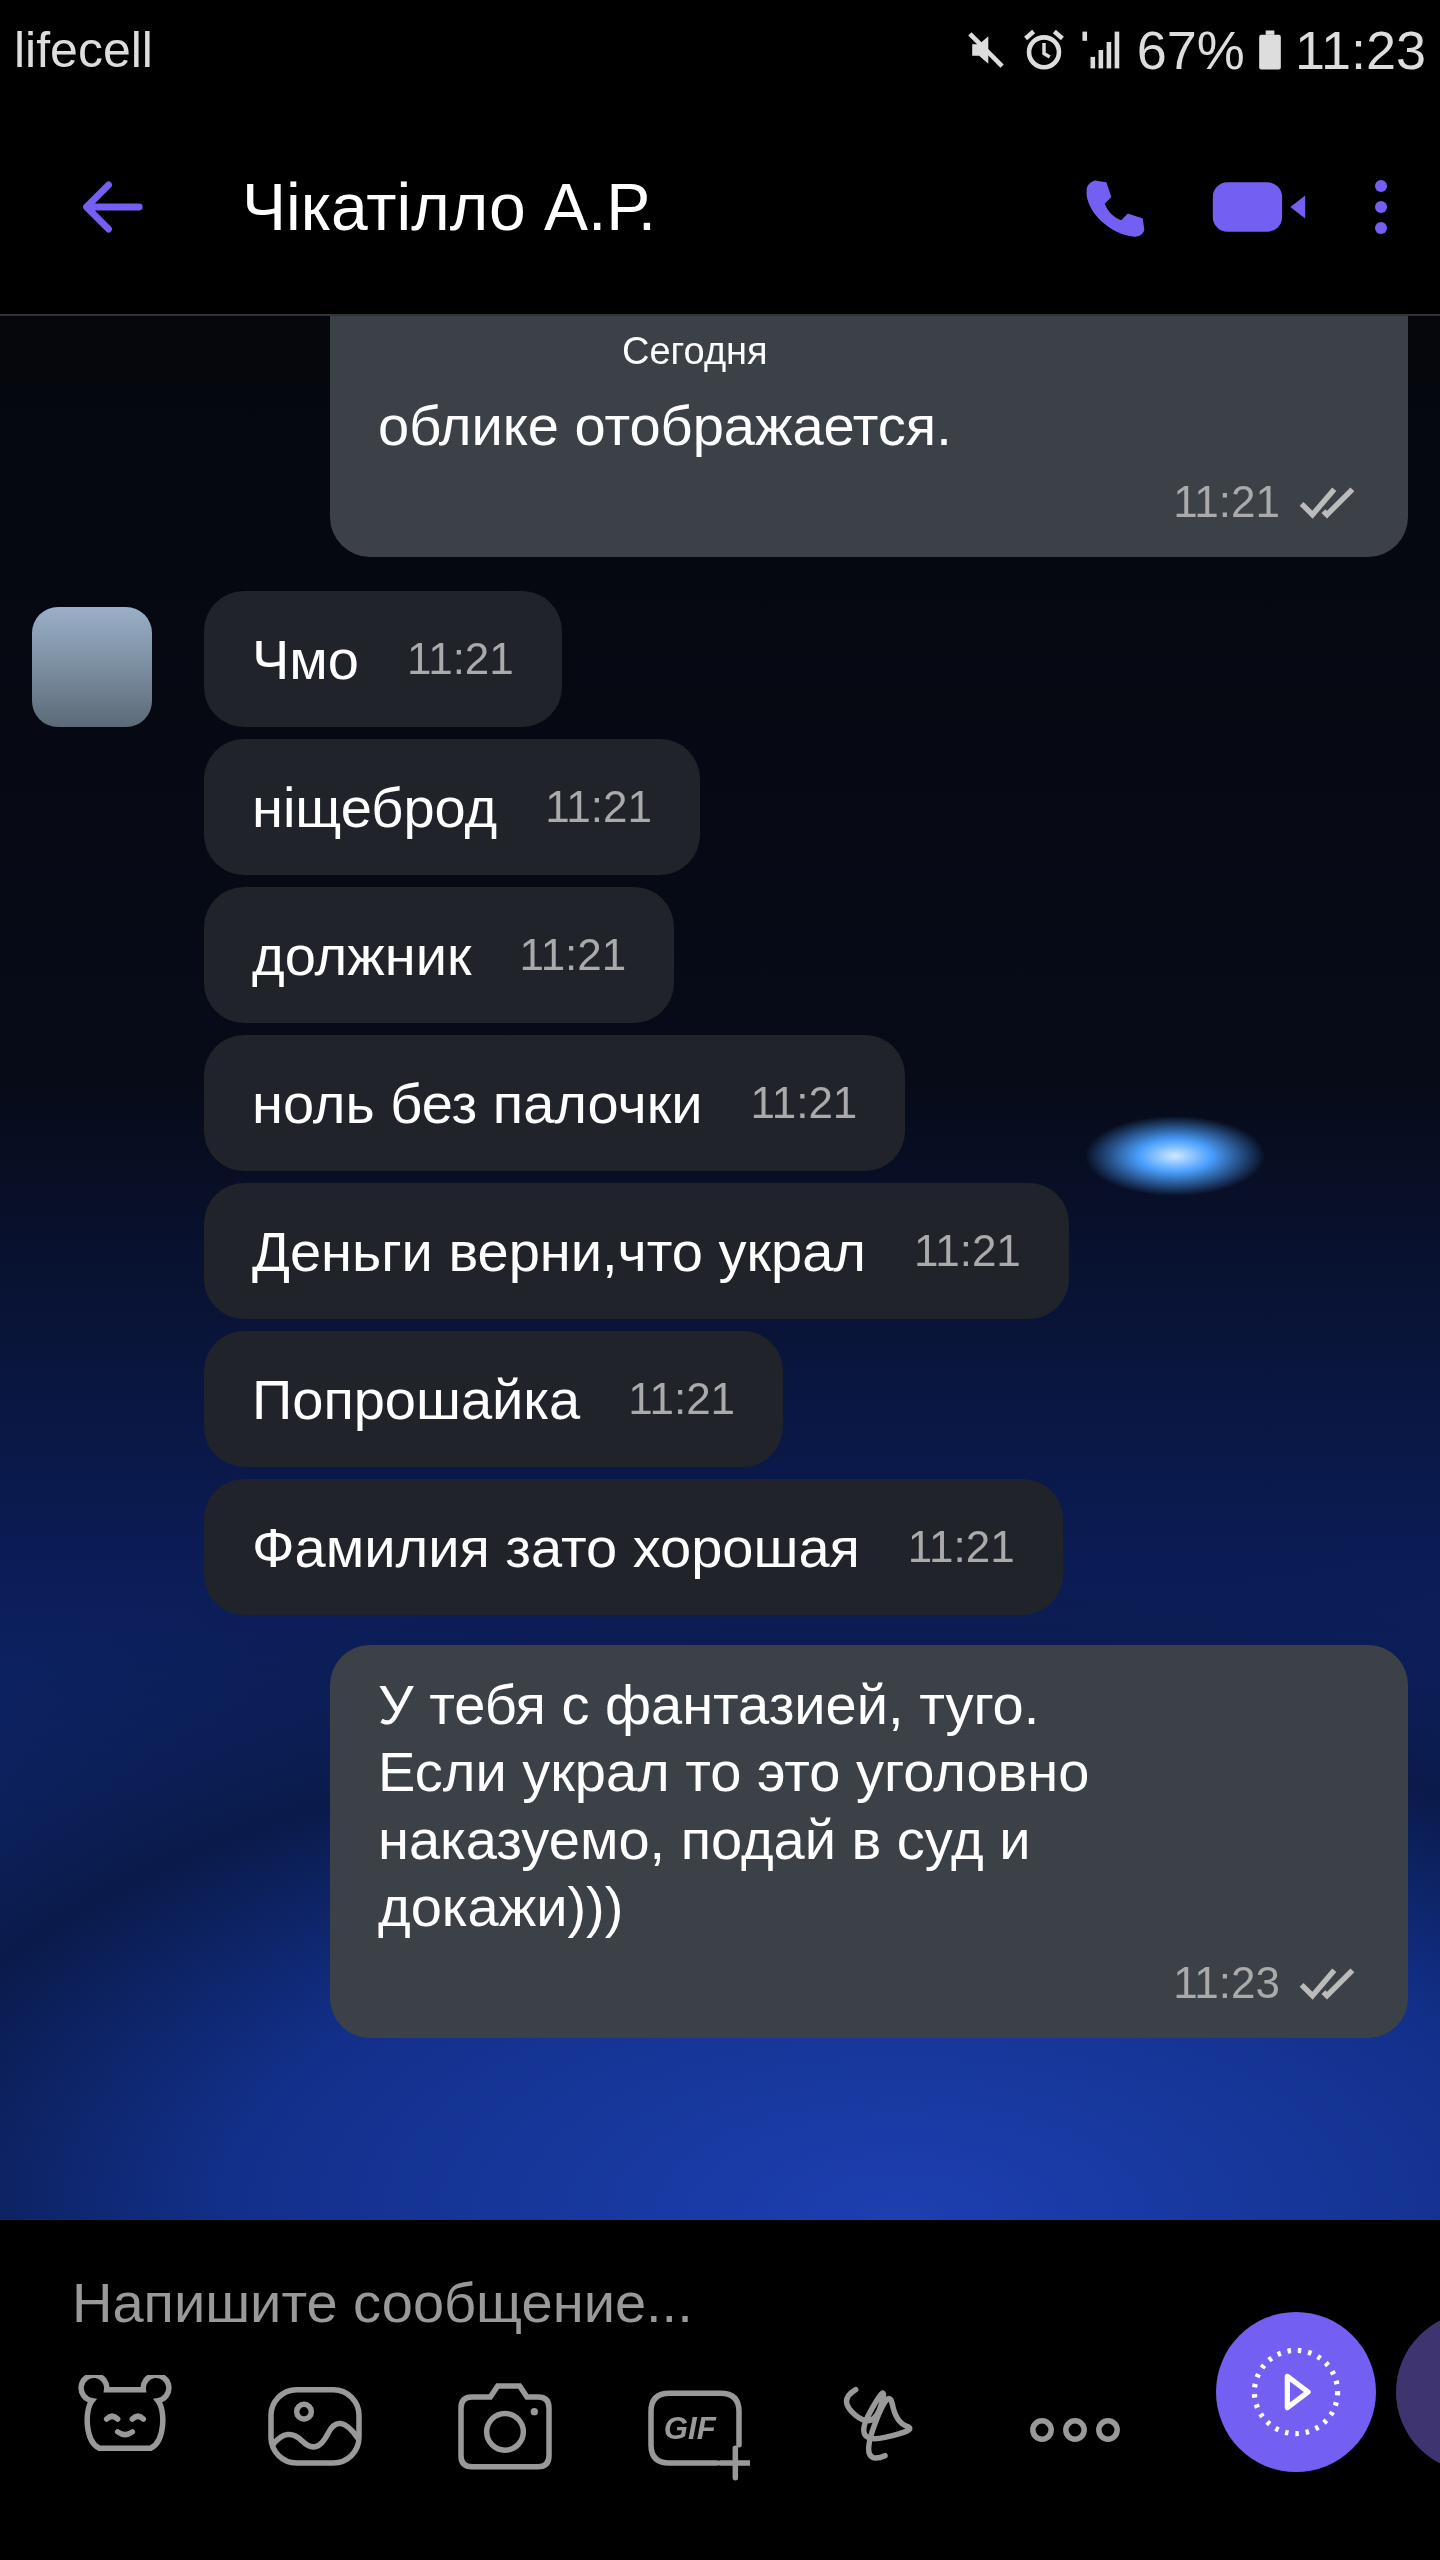 The image size is (1440, 2560). Describe the element at coordinates (416, 1399) in the screenshot. I see `message-text: Попрошайка` at that location.